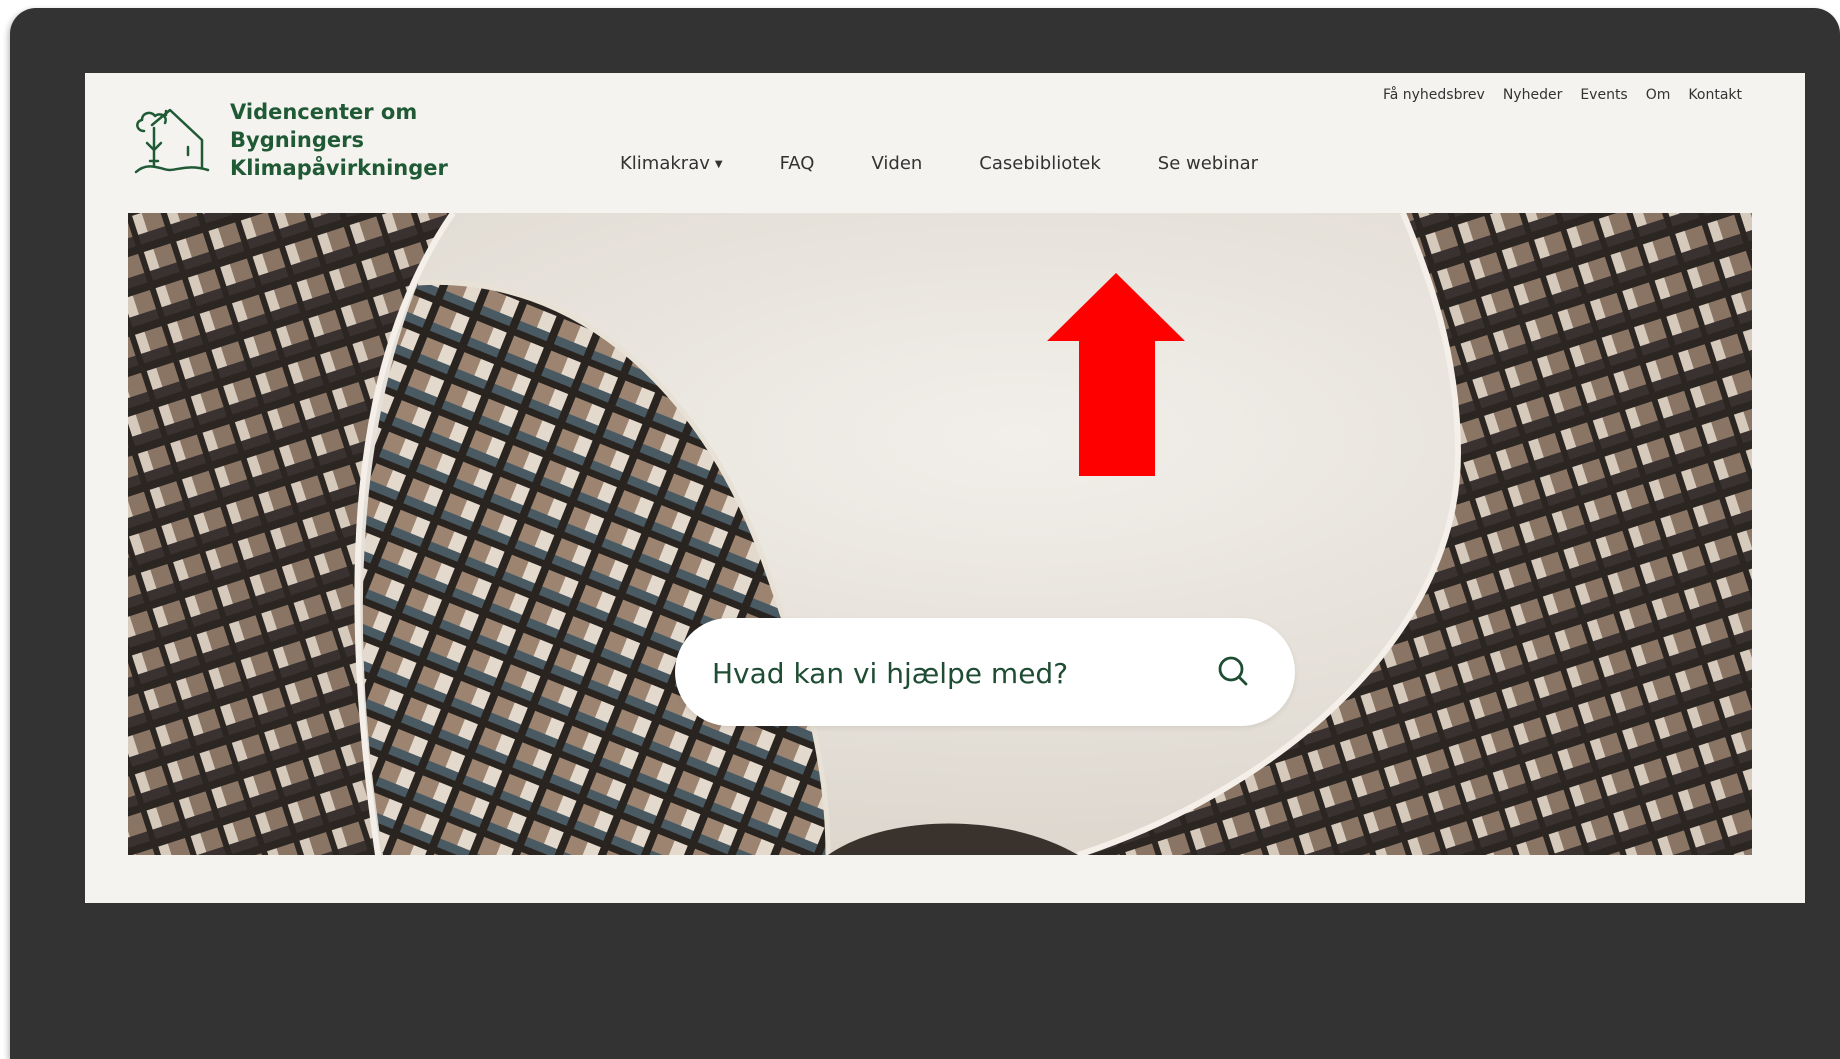  What do you see at coordinates (896, 163) in the screenshot?
I see `nav-item-viden: Viden` at bounding box center [896, 163].